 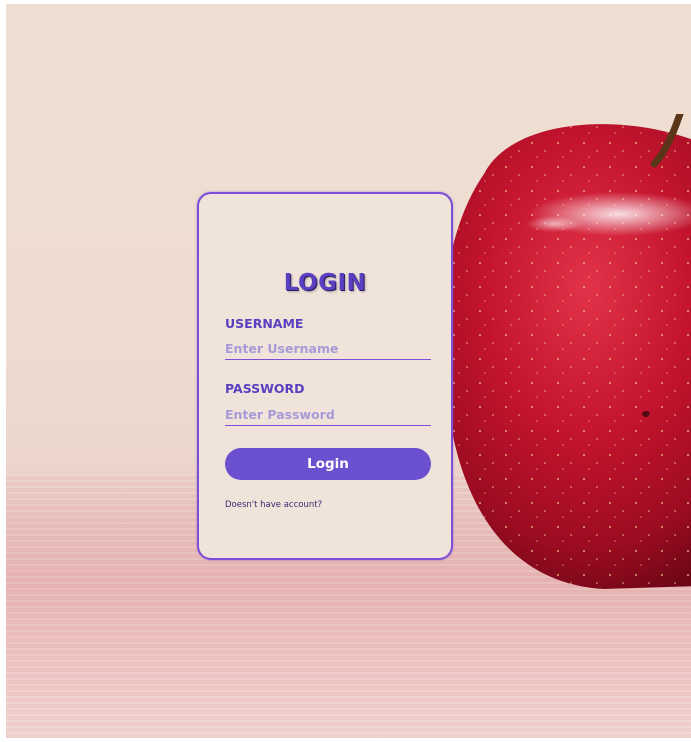 I want to click on login-title: LOGIN, so click(x=325, y=283).